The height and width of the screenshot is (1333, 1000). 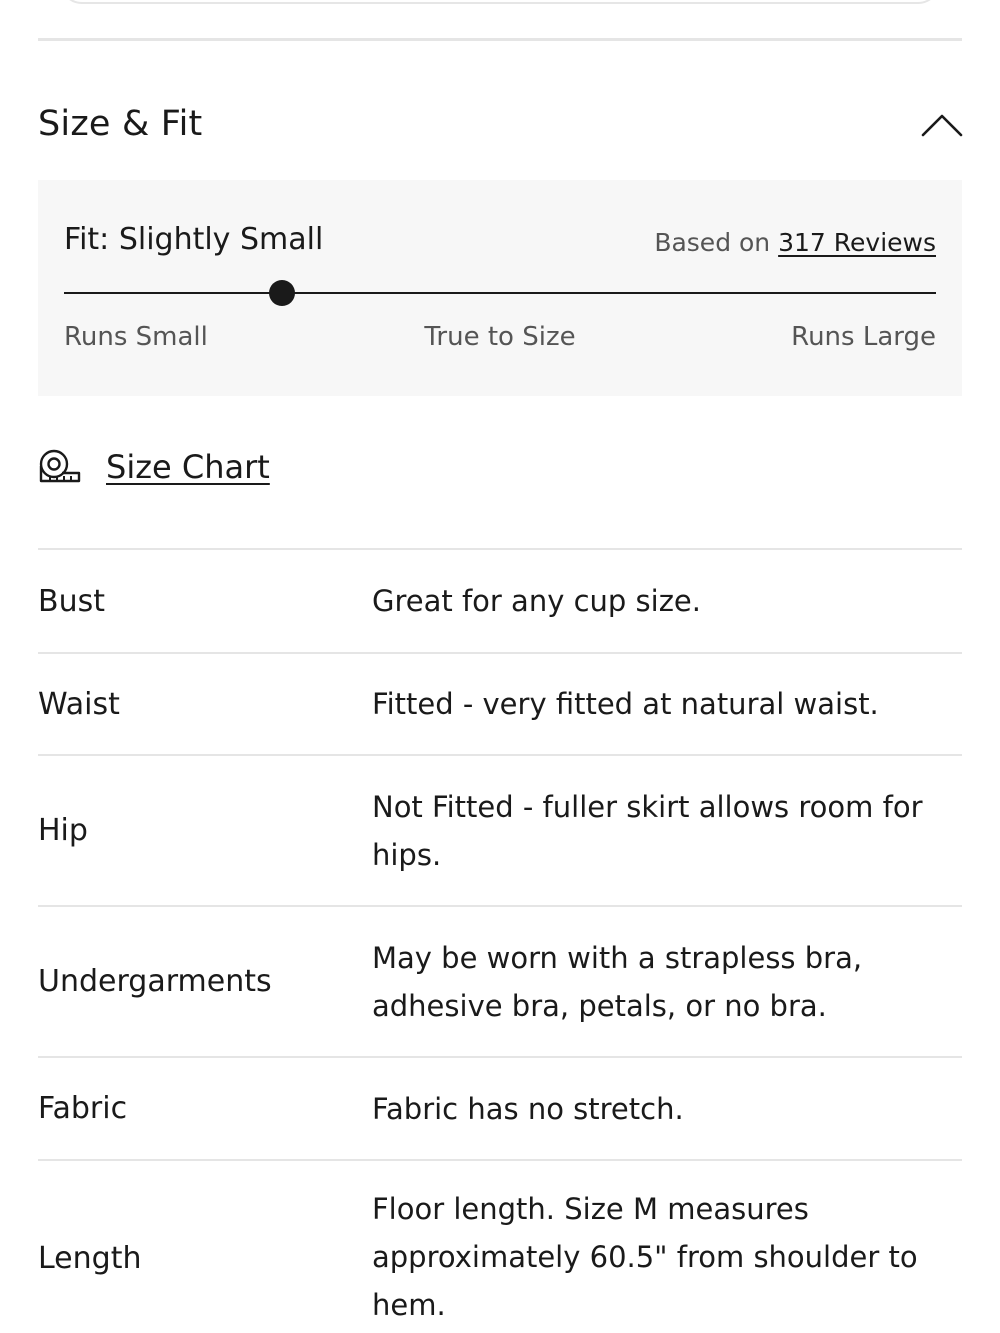 I want to click on row-label: Waist, so click(x=79, y=704).